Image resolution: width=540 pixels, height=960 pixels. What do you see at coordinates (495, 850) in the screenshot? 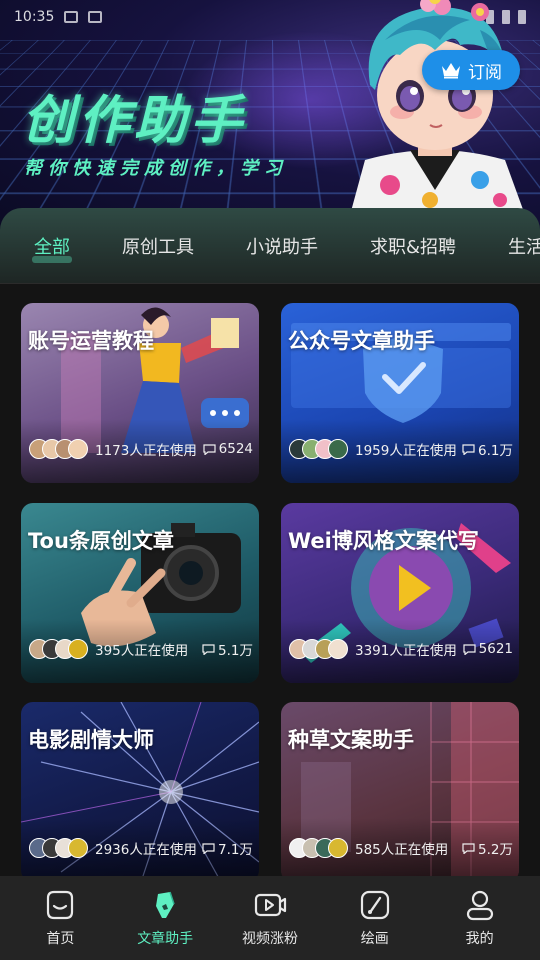
I see `comment-count: 5.2万` at bounding box center [495, 850].